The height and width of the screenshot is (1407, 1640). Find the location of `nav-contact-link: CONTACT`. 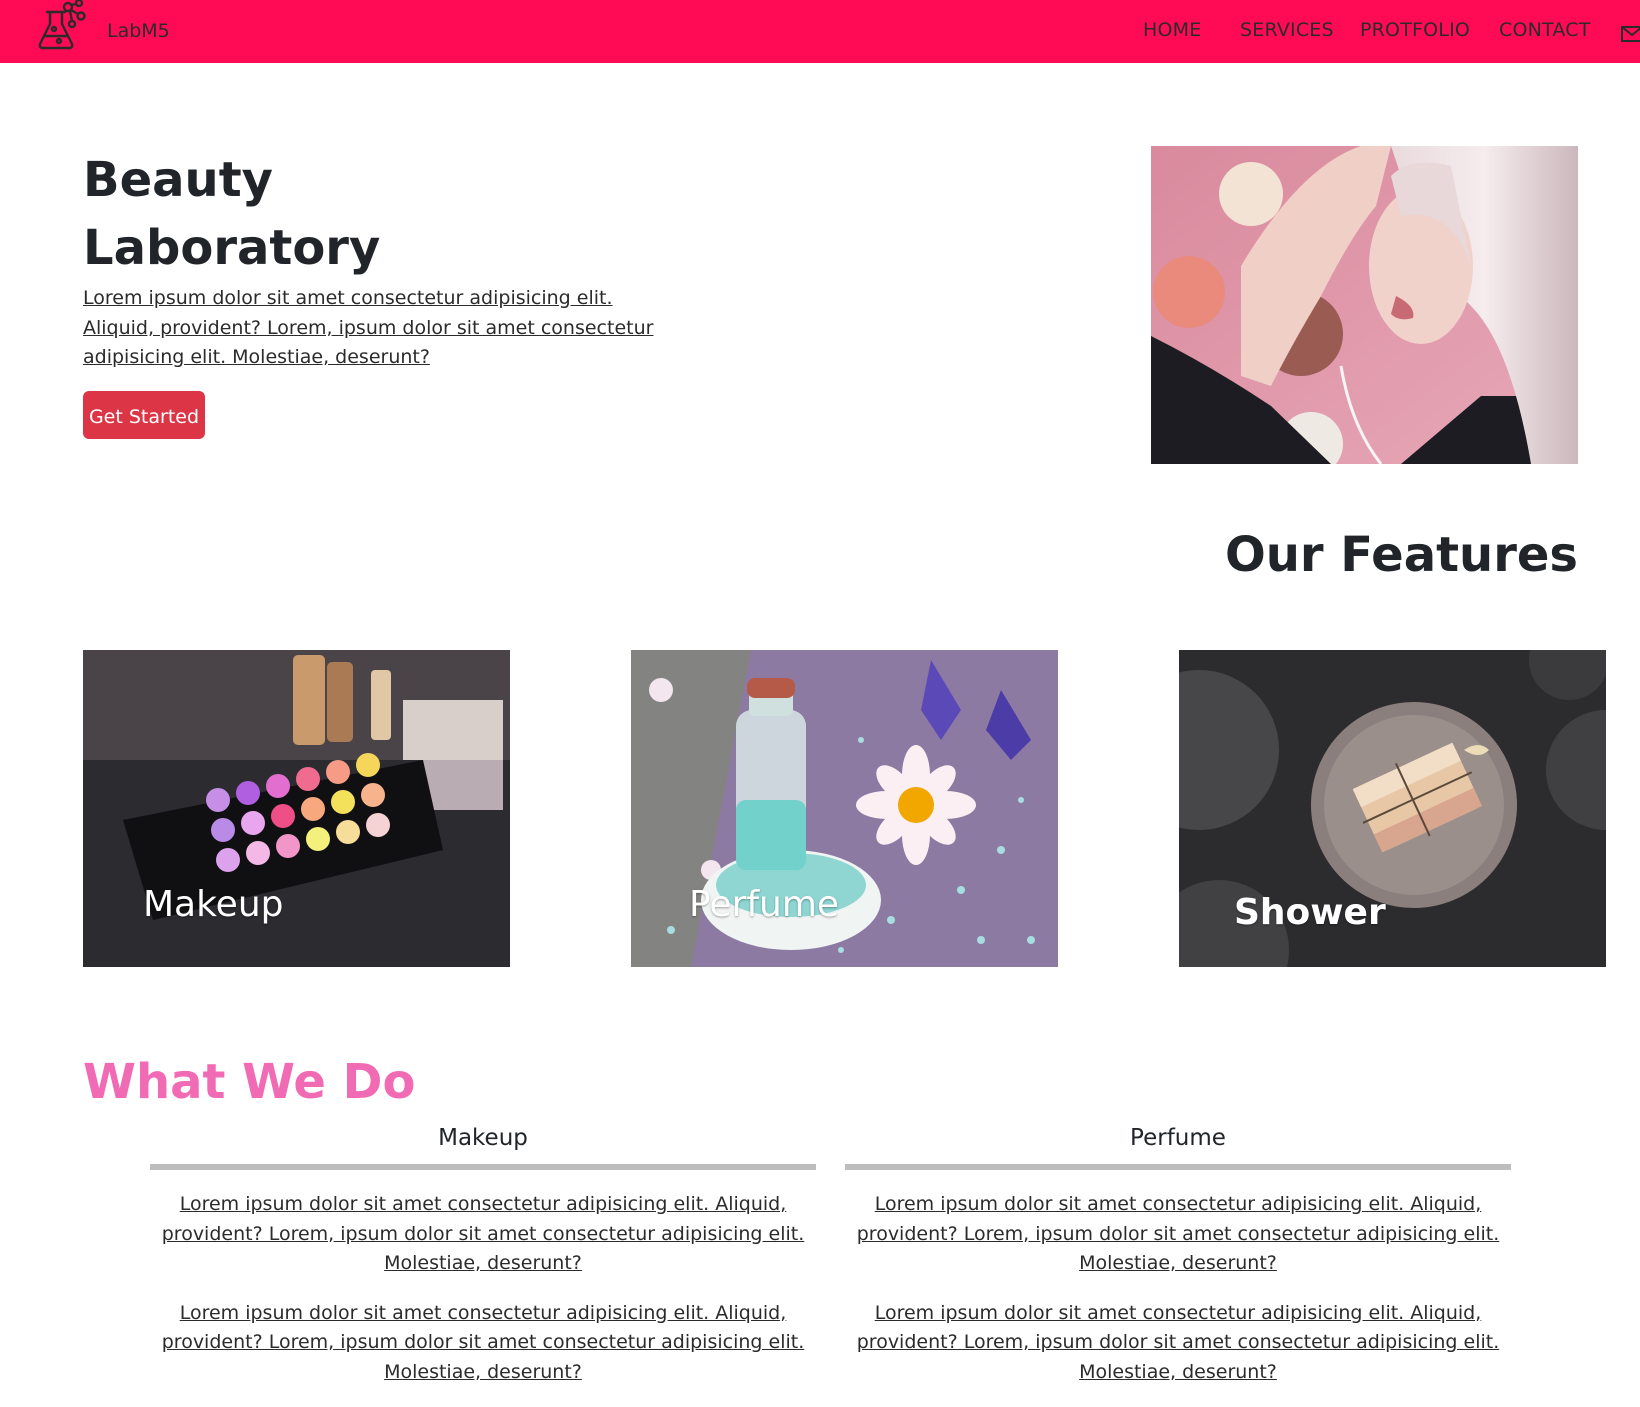

nav-contact-link: CONTACT is located at coordinates (1545, 30).